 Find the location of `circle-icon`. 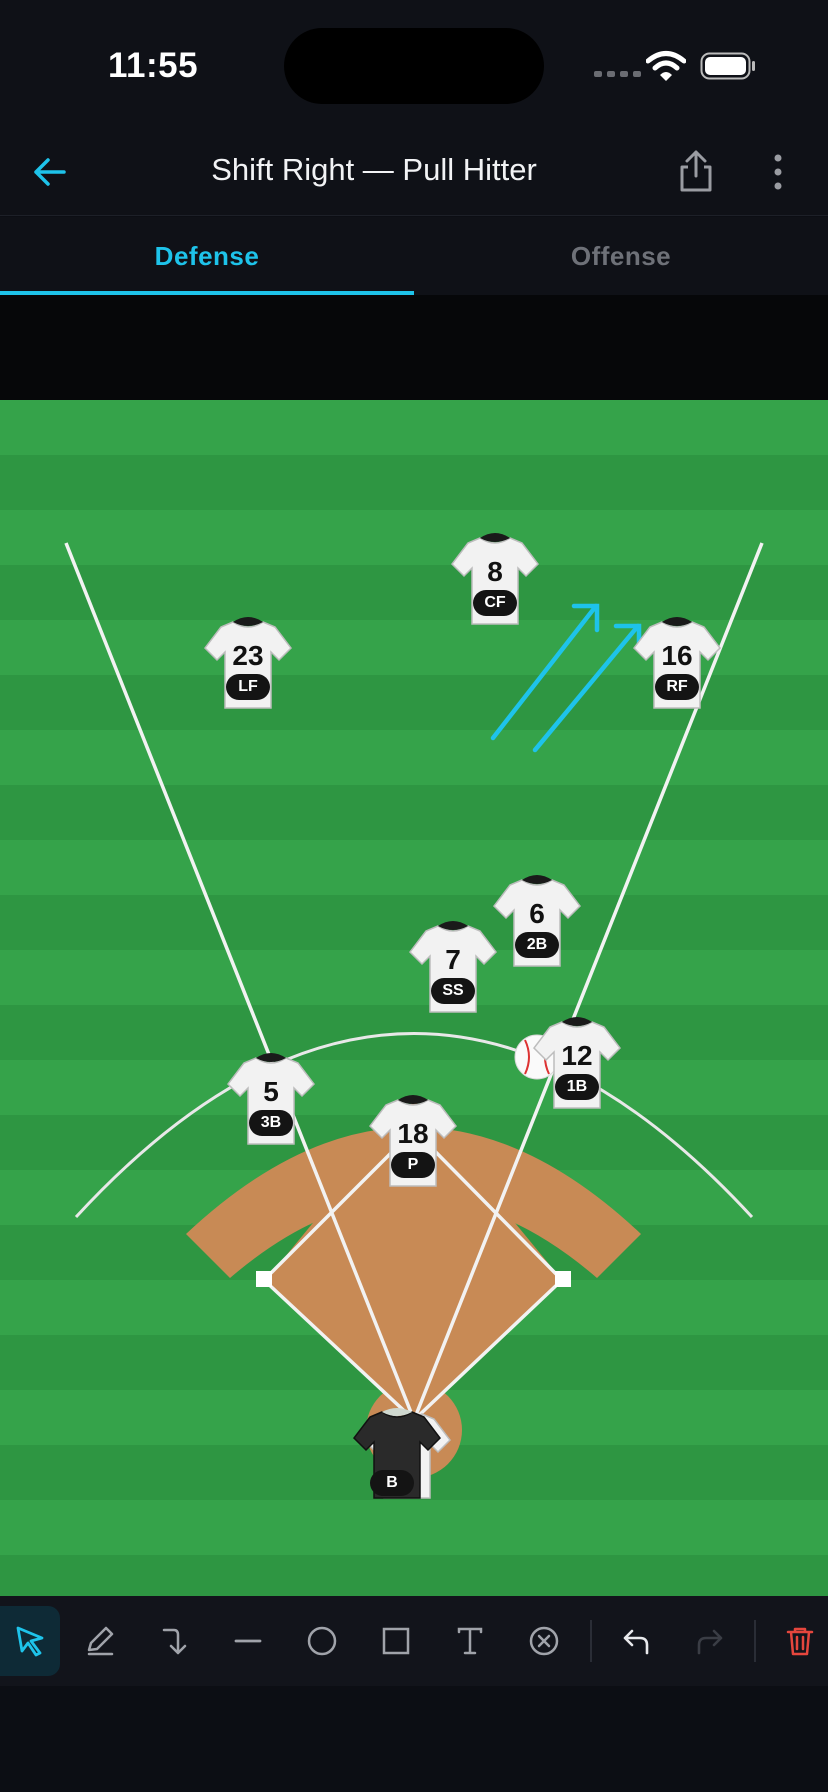

circle-icon is located at coordinates (322, 1641).